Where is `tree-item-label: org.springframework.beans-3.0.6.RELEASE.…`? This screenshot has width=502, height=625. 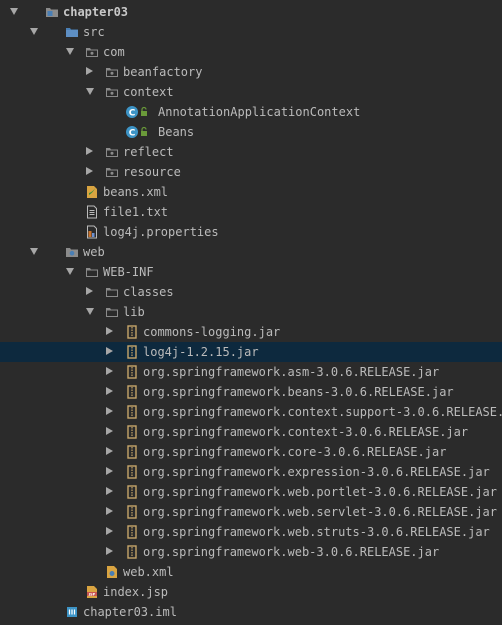
tree-item-label: org.springframework.beans-3.0.6.RELEASE.… is located at coordinates (298, 392).